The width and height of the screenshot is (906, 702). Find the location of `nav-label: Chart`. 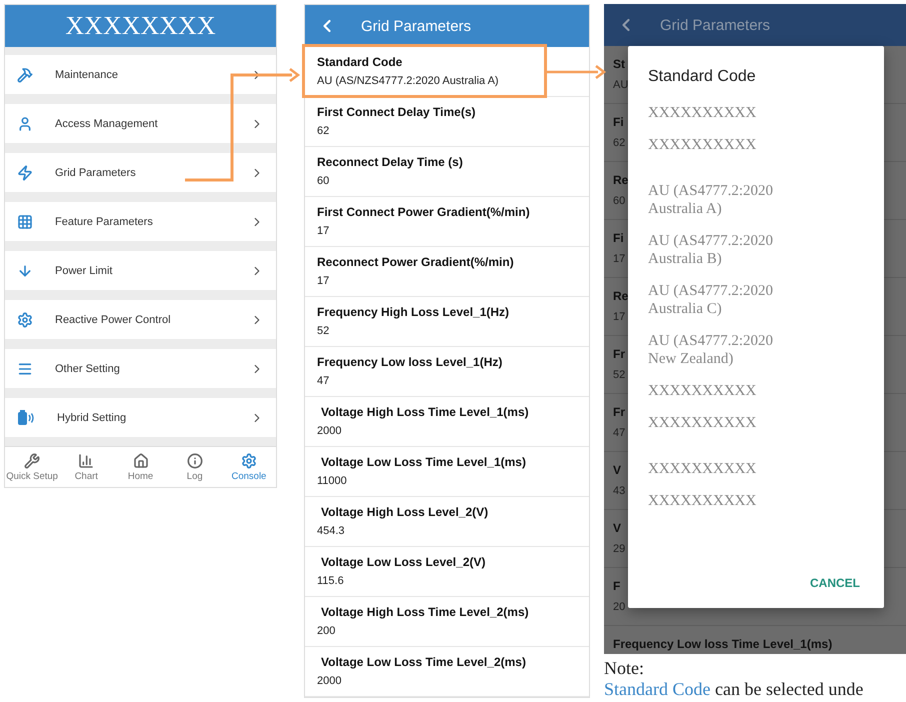

nav-label: Chart is located at coordinates (86, 476).